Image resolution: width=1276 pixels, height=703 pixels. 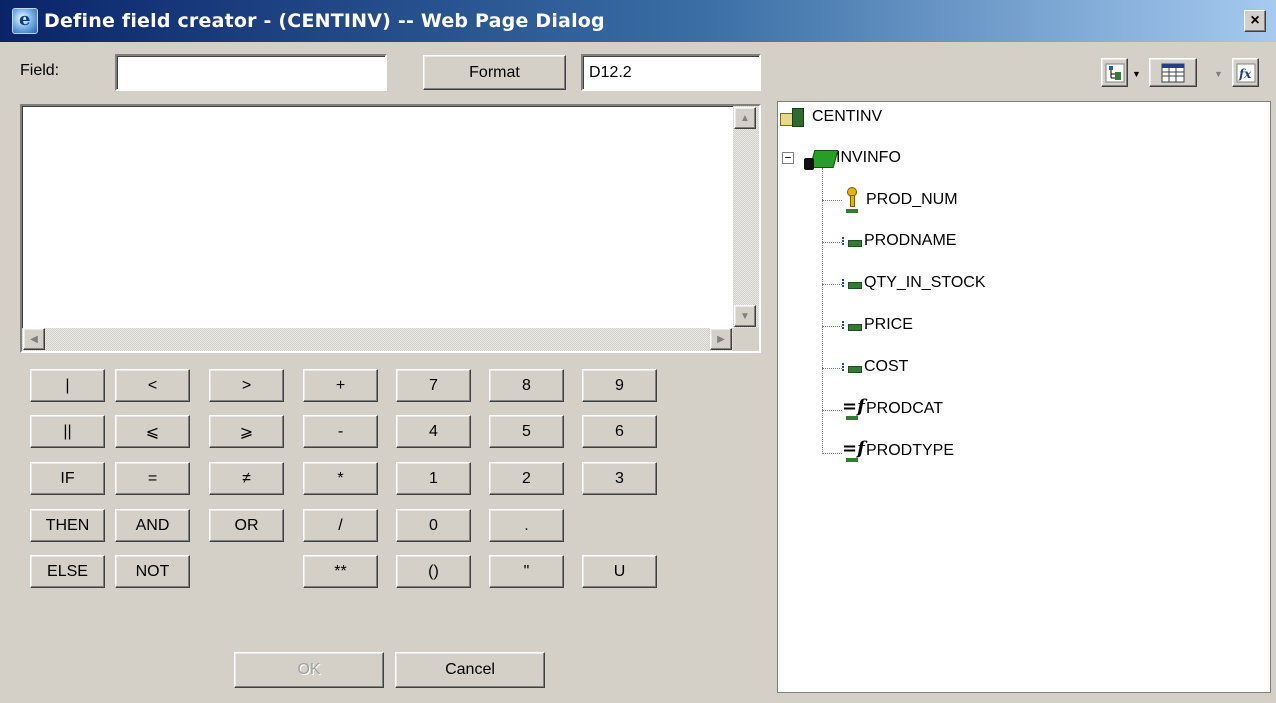 What do you see at coordinates (309, 670) in the screenshot?
I see `ok-button: OK` at bounding box center [309, 670].